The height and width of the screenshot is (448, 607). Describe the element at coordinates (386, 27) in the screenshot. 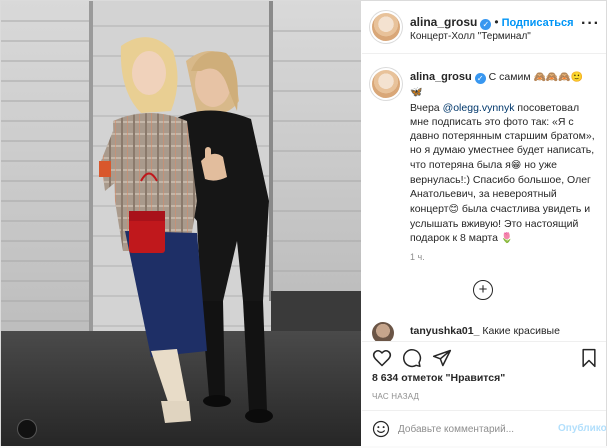

I see `author-avatar` at that location.